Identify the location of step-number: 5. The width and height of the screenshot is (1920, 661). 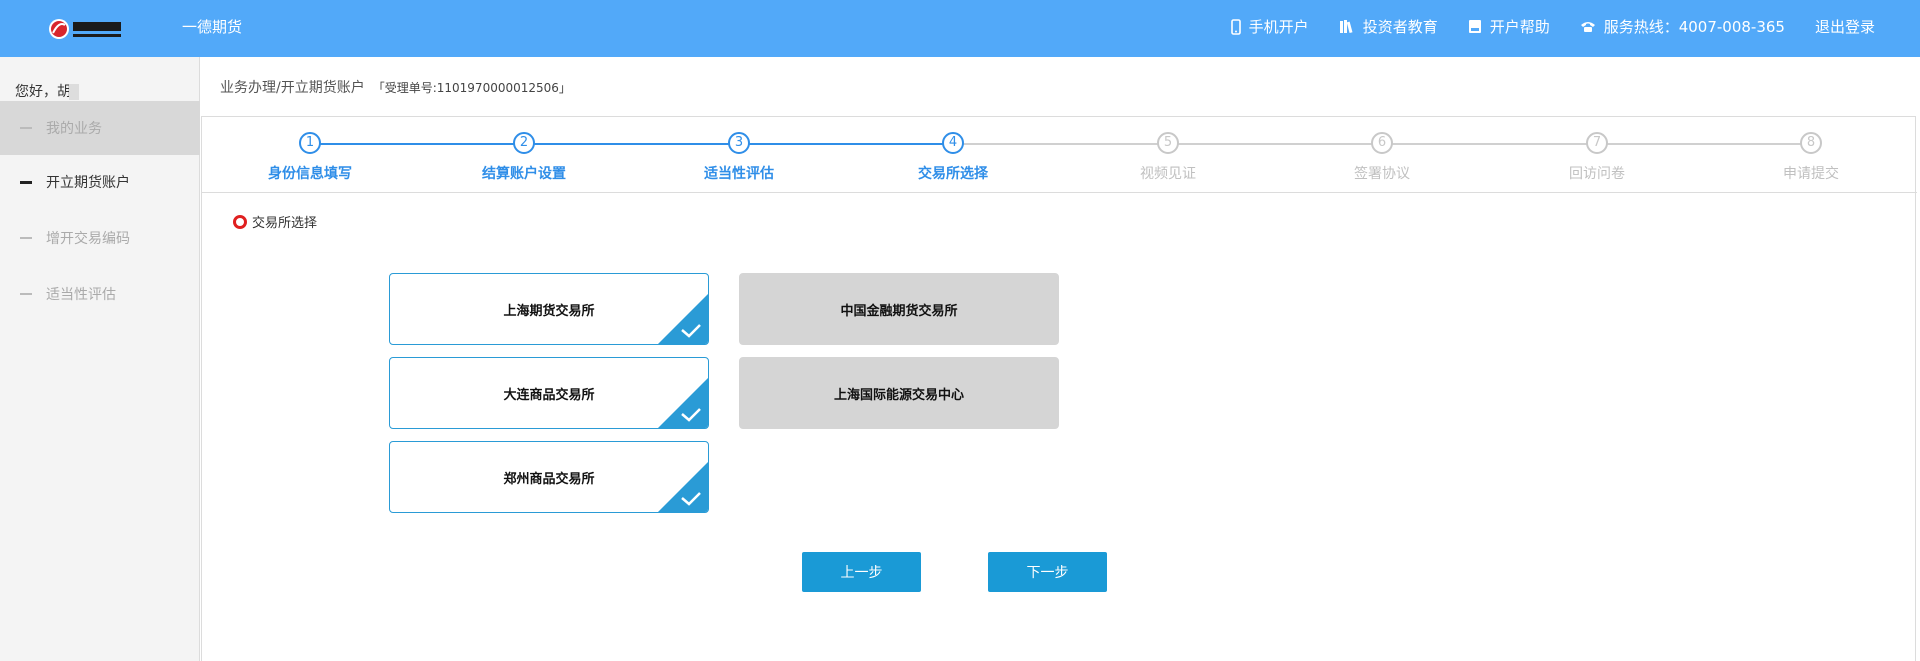
(1168, 143).